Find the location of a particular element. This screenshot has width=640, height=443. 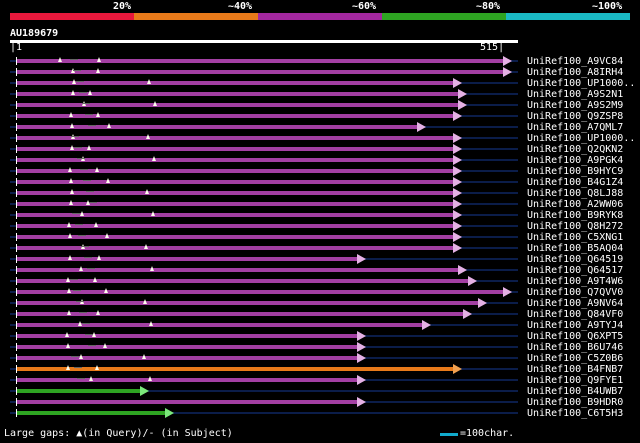

hit-row: UniRef100_B4FNB7 is located at coordinates (320, 369).